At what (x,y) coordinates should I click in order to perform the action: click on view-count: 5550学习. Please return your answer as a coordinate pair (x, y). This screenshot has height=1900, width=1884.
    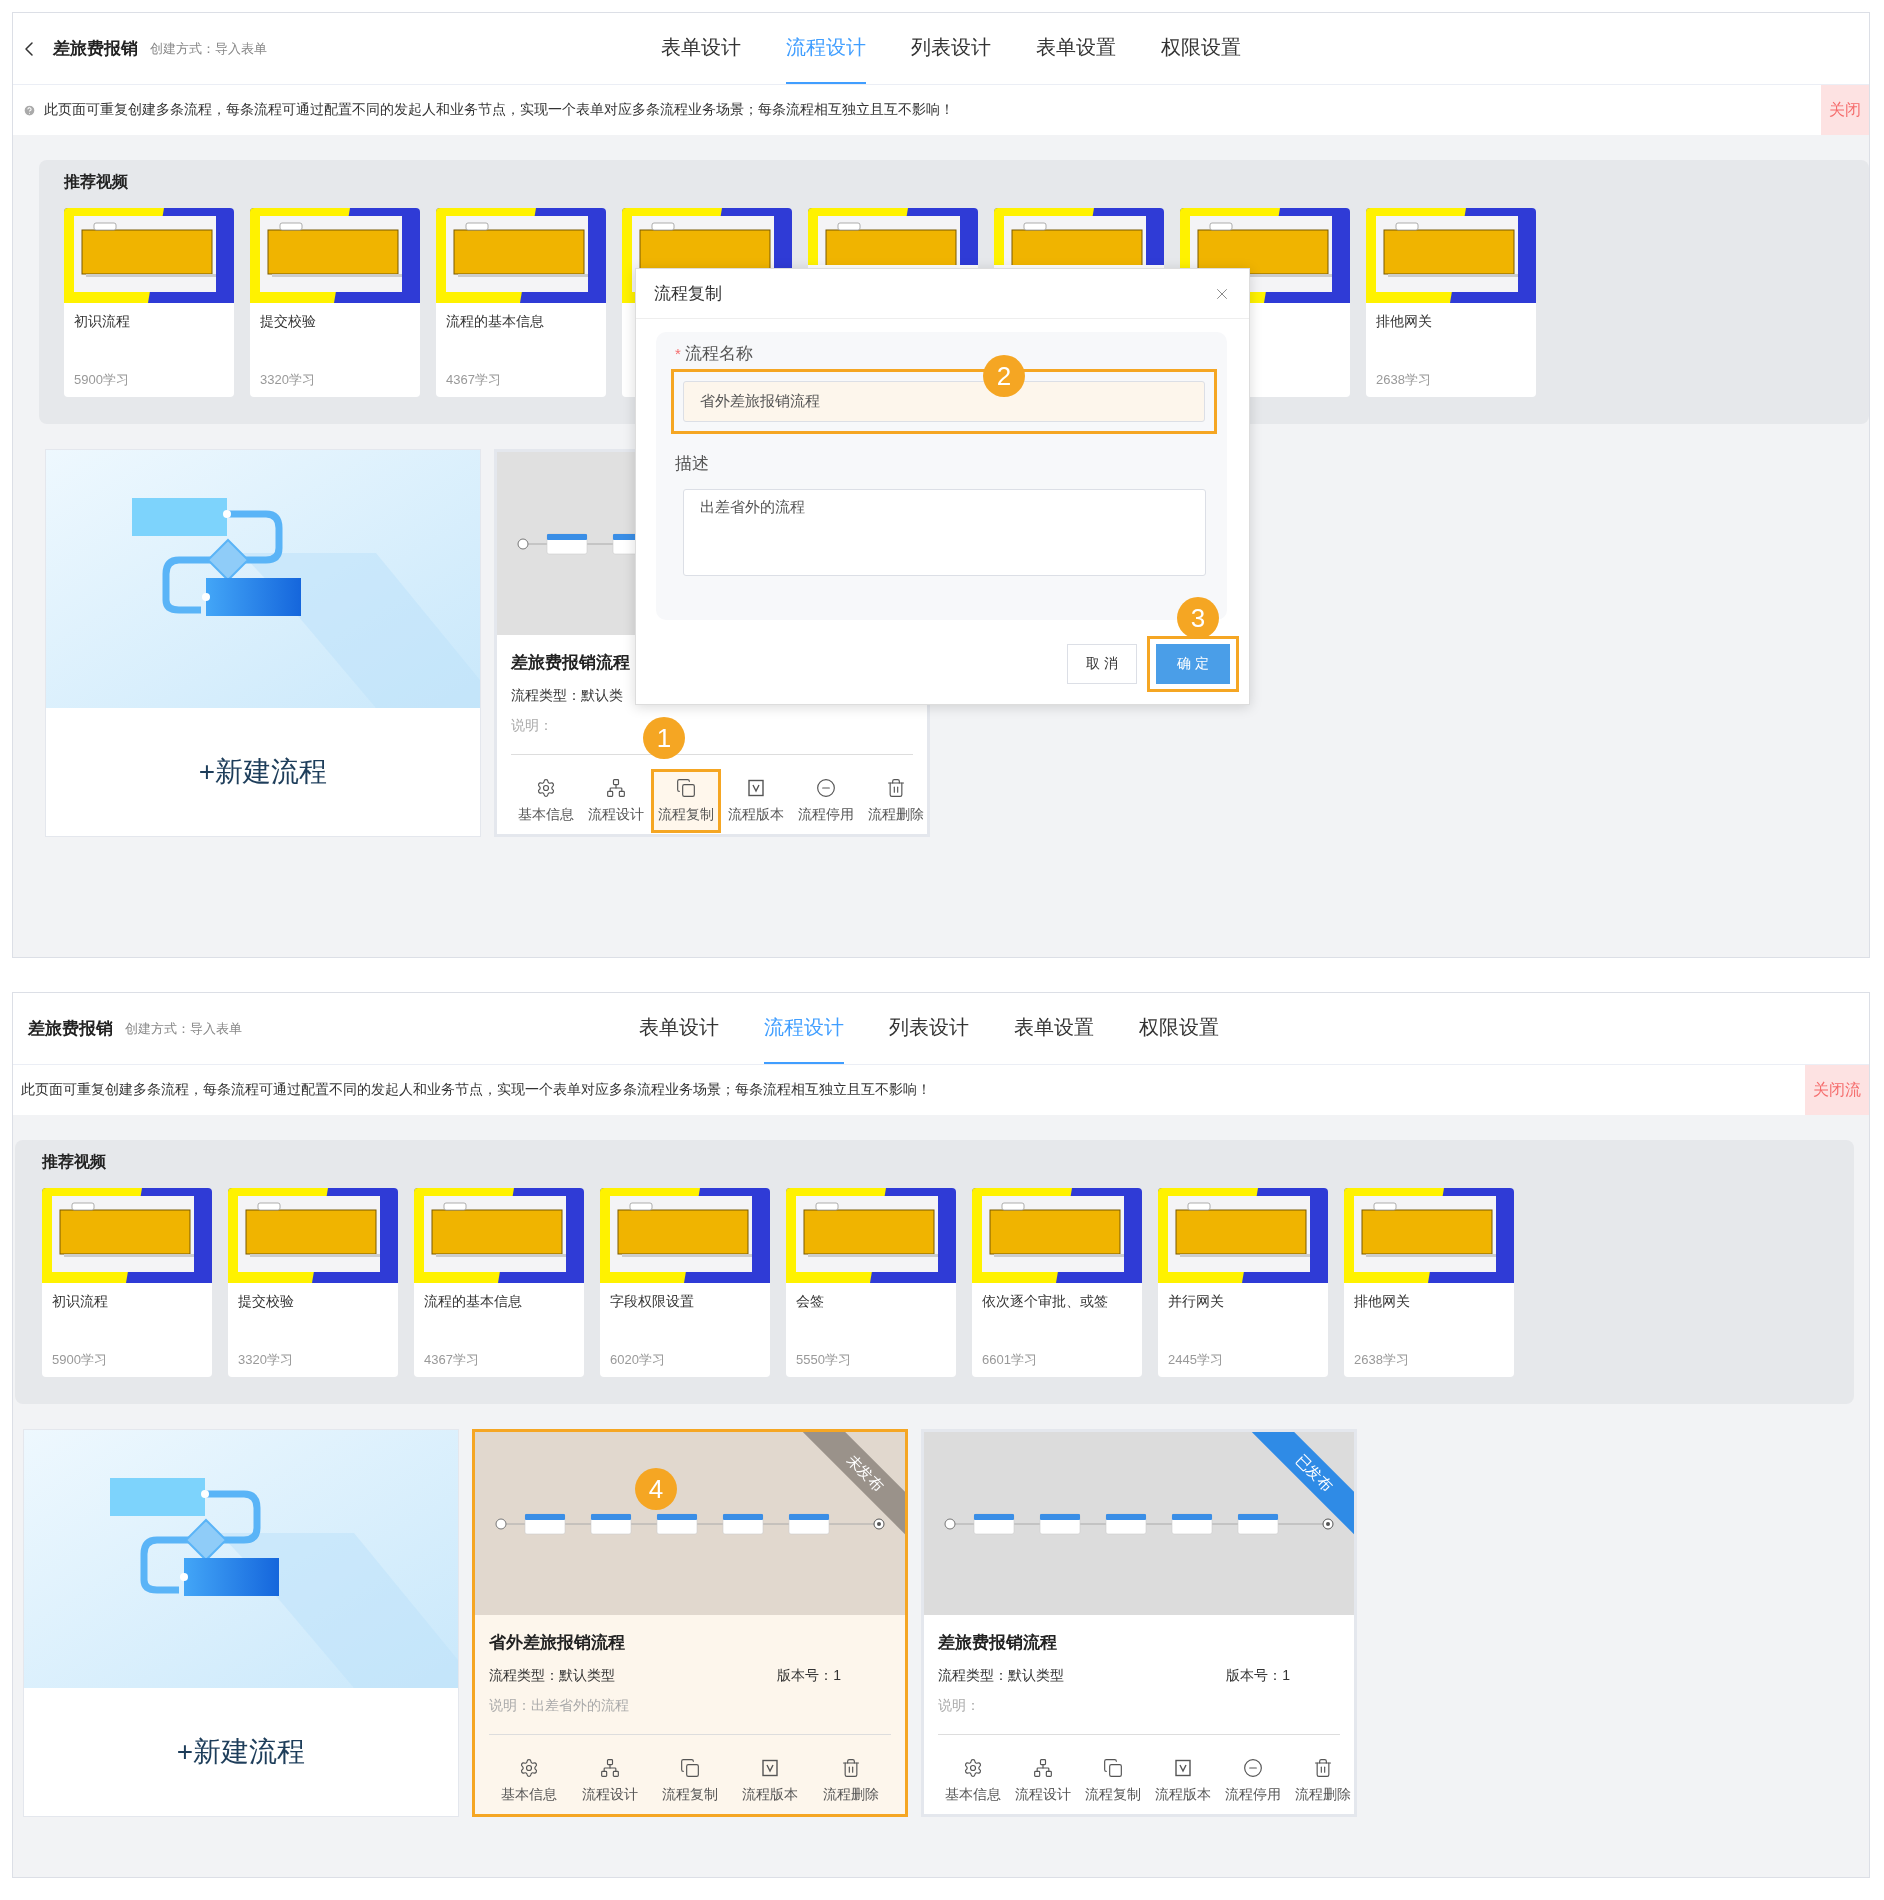
    Looking at the image, I should click on (823, 1360).